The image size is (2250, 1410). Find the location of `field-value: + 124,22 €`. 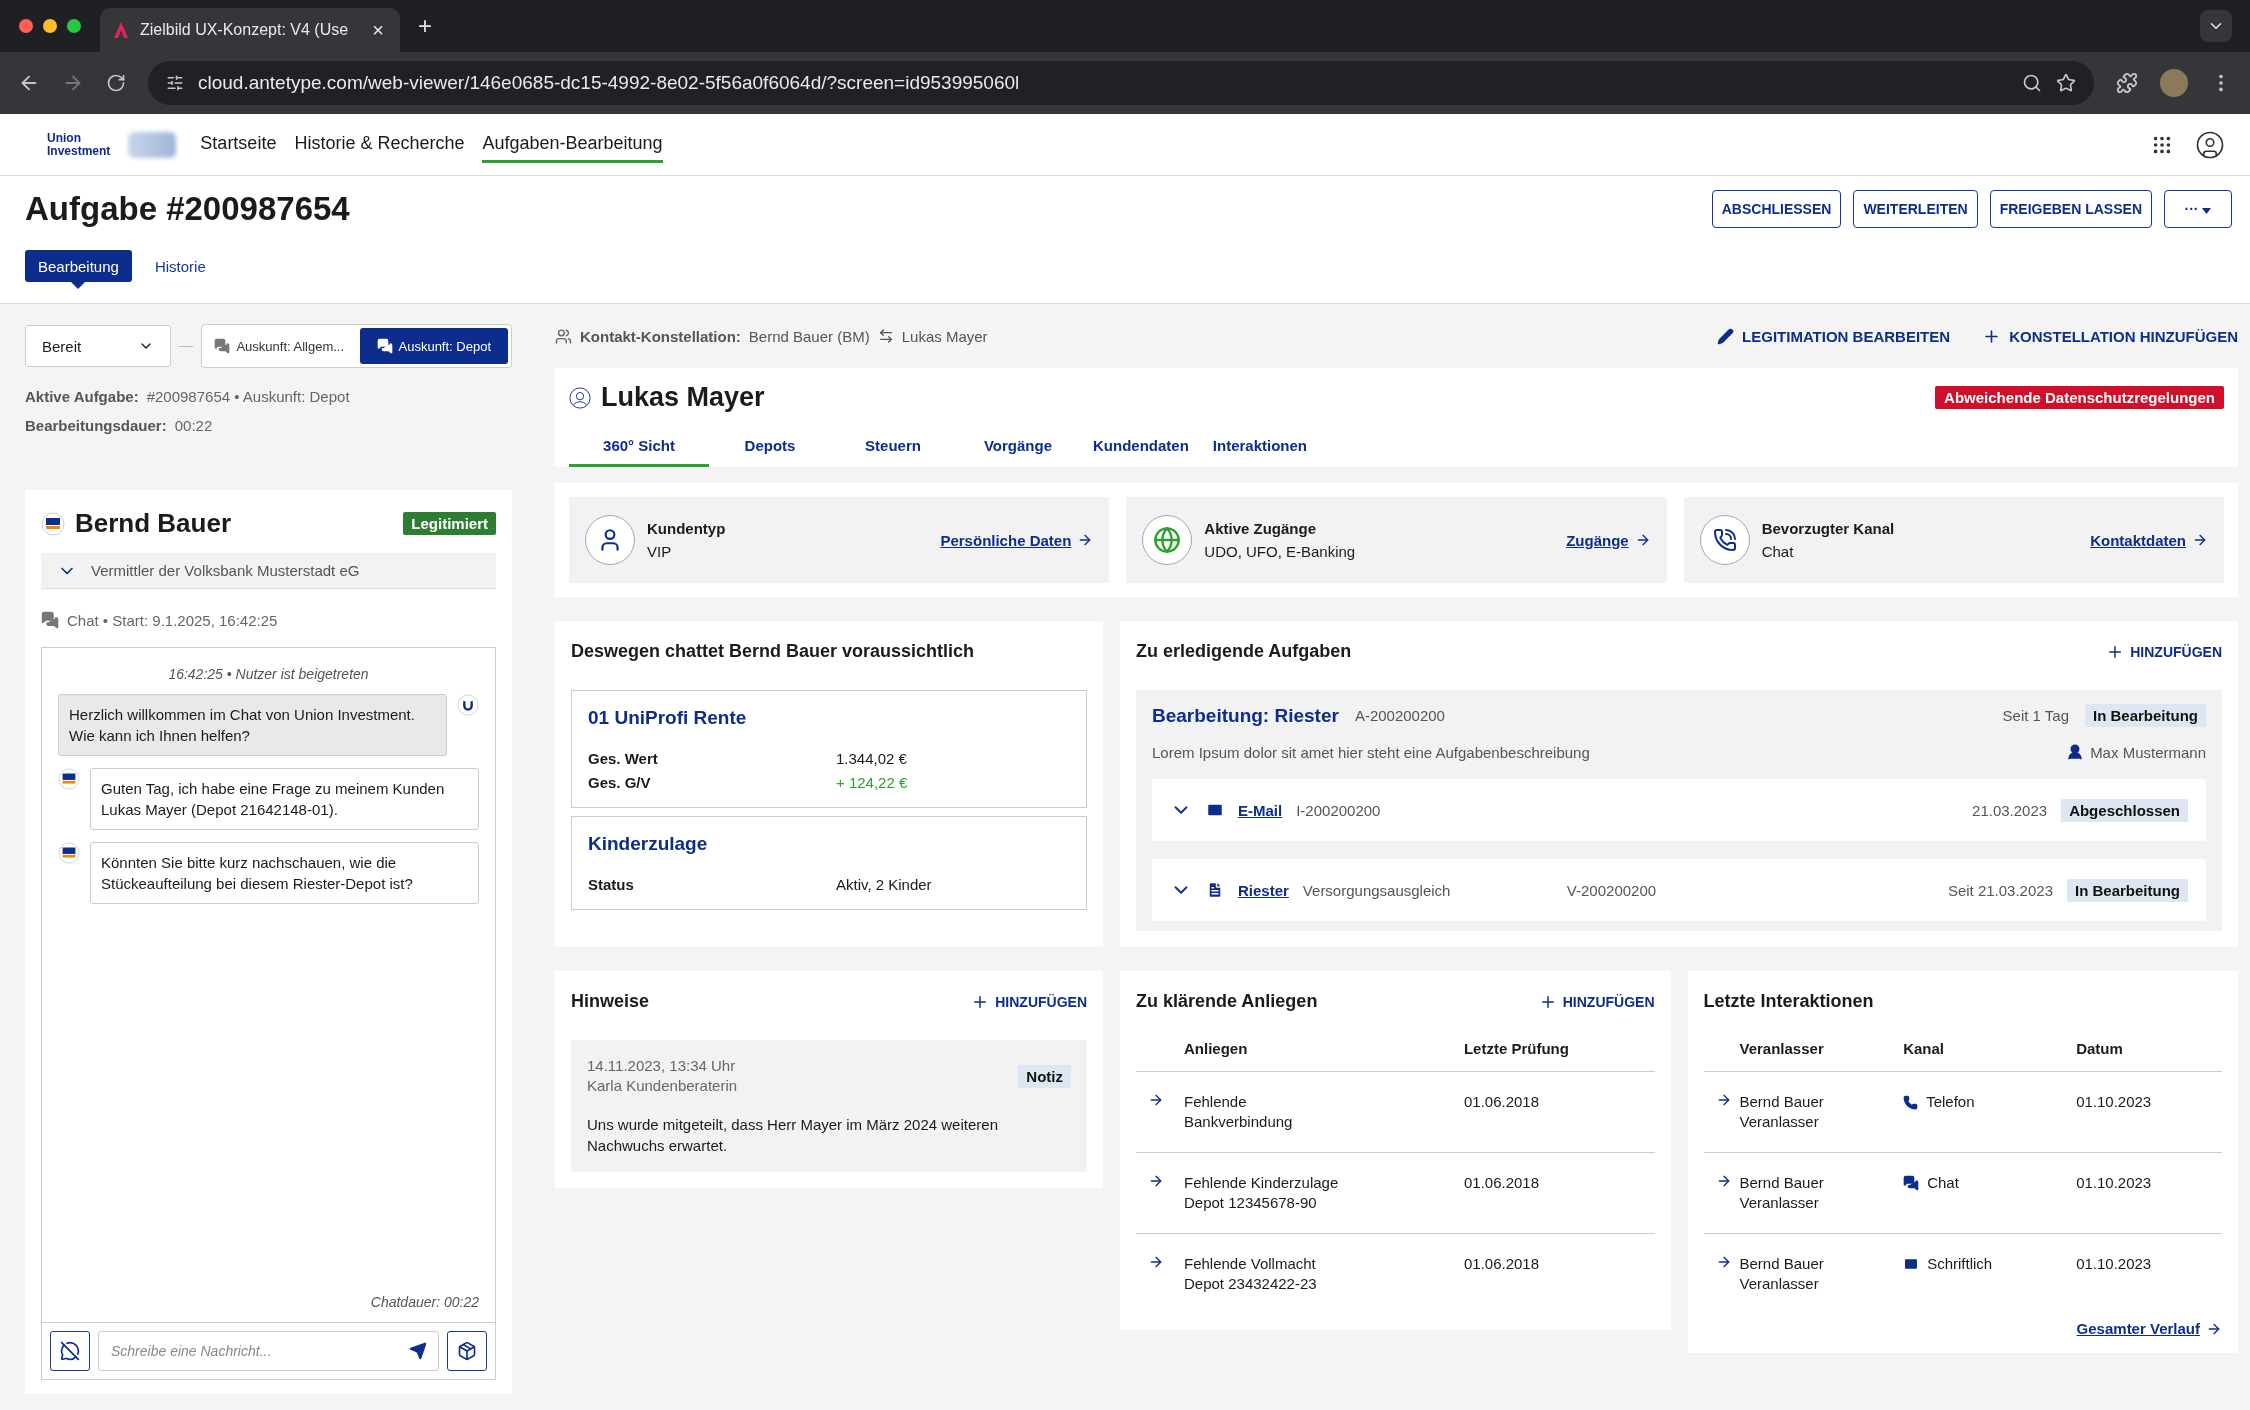

field-value: + 124,22 € is located at coordinates (872, 783).